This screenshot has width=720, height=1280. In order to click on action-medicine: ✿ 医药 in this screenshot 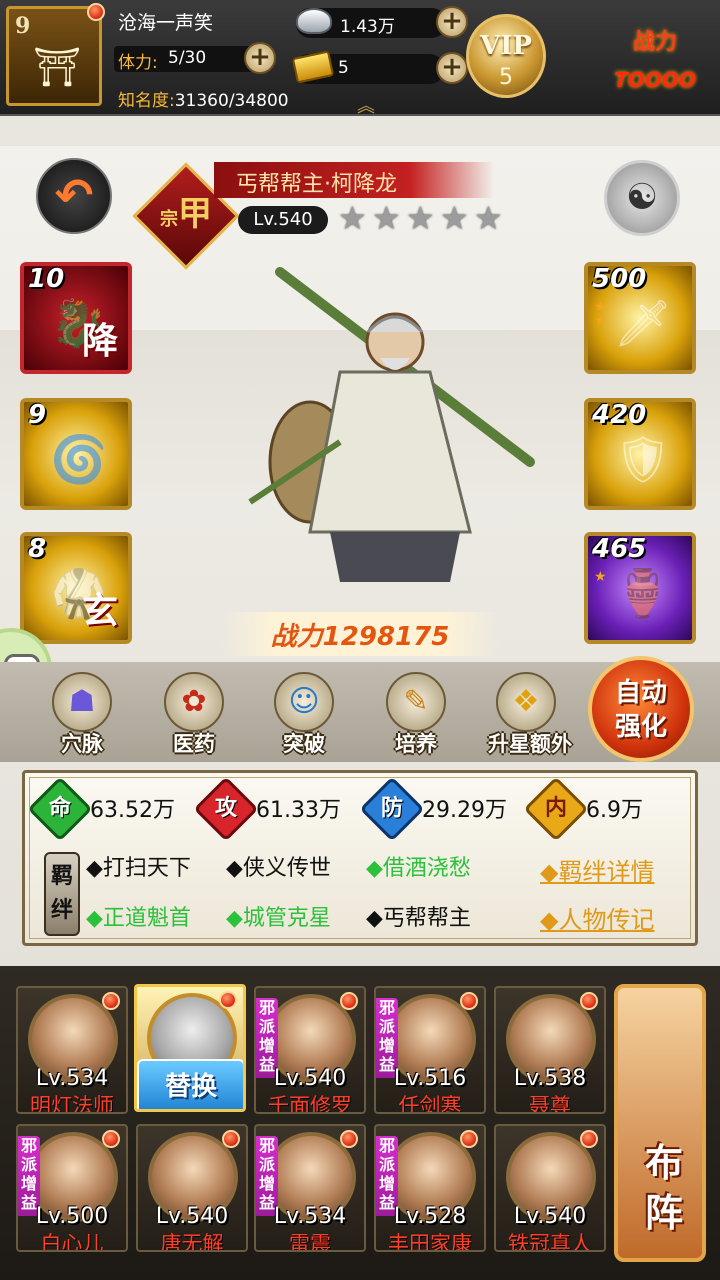, I will do `click(194, 714)`.